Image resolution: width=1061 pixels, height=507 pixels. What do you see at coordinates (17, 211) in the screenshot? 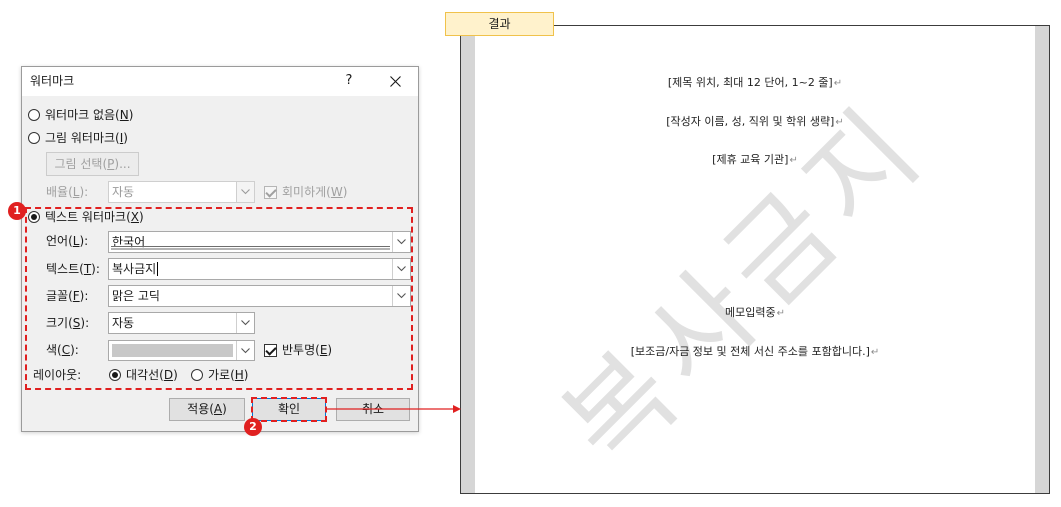
I see `step-1-badge: 1` at bounding box center [17, 211].